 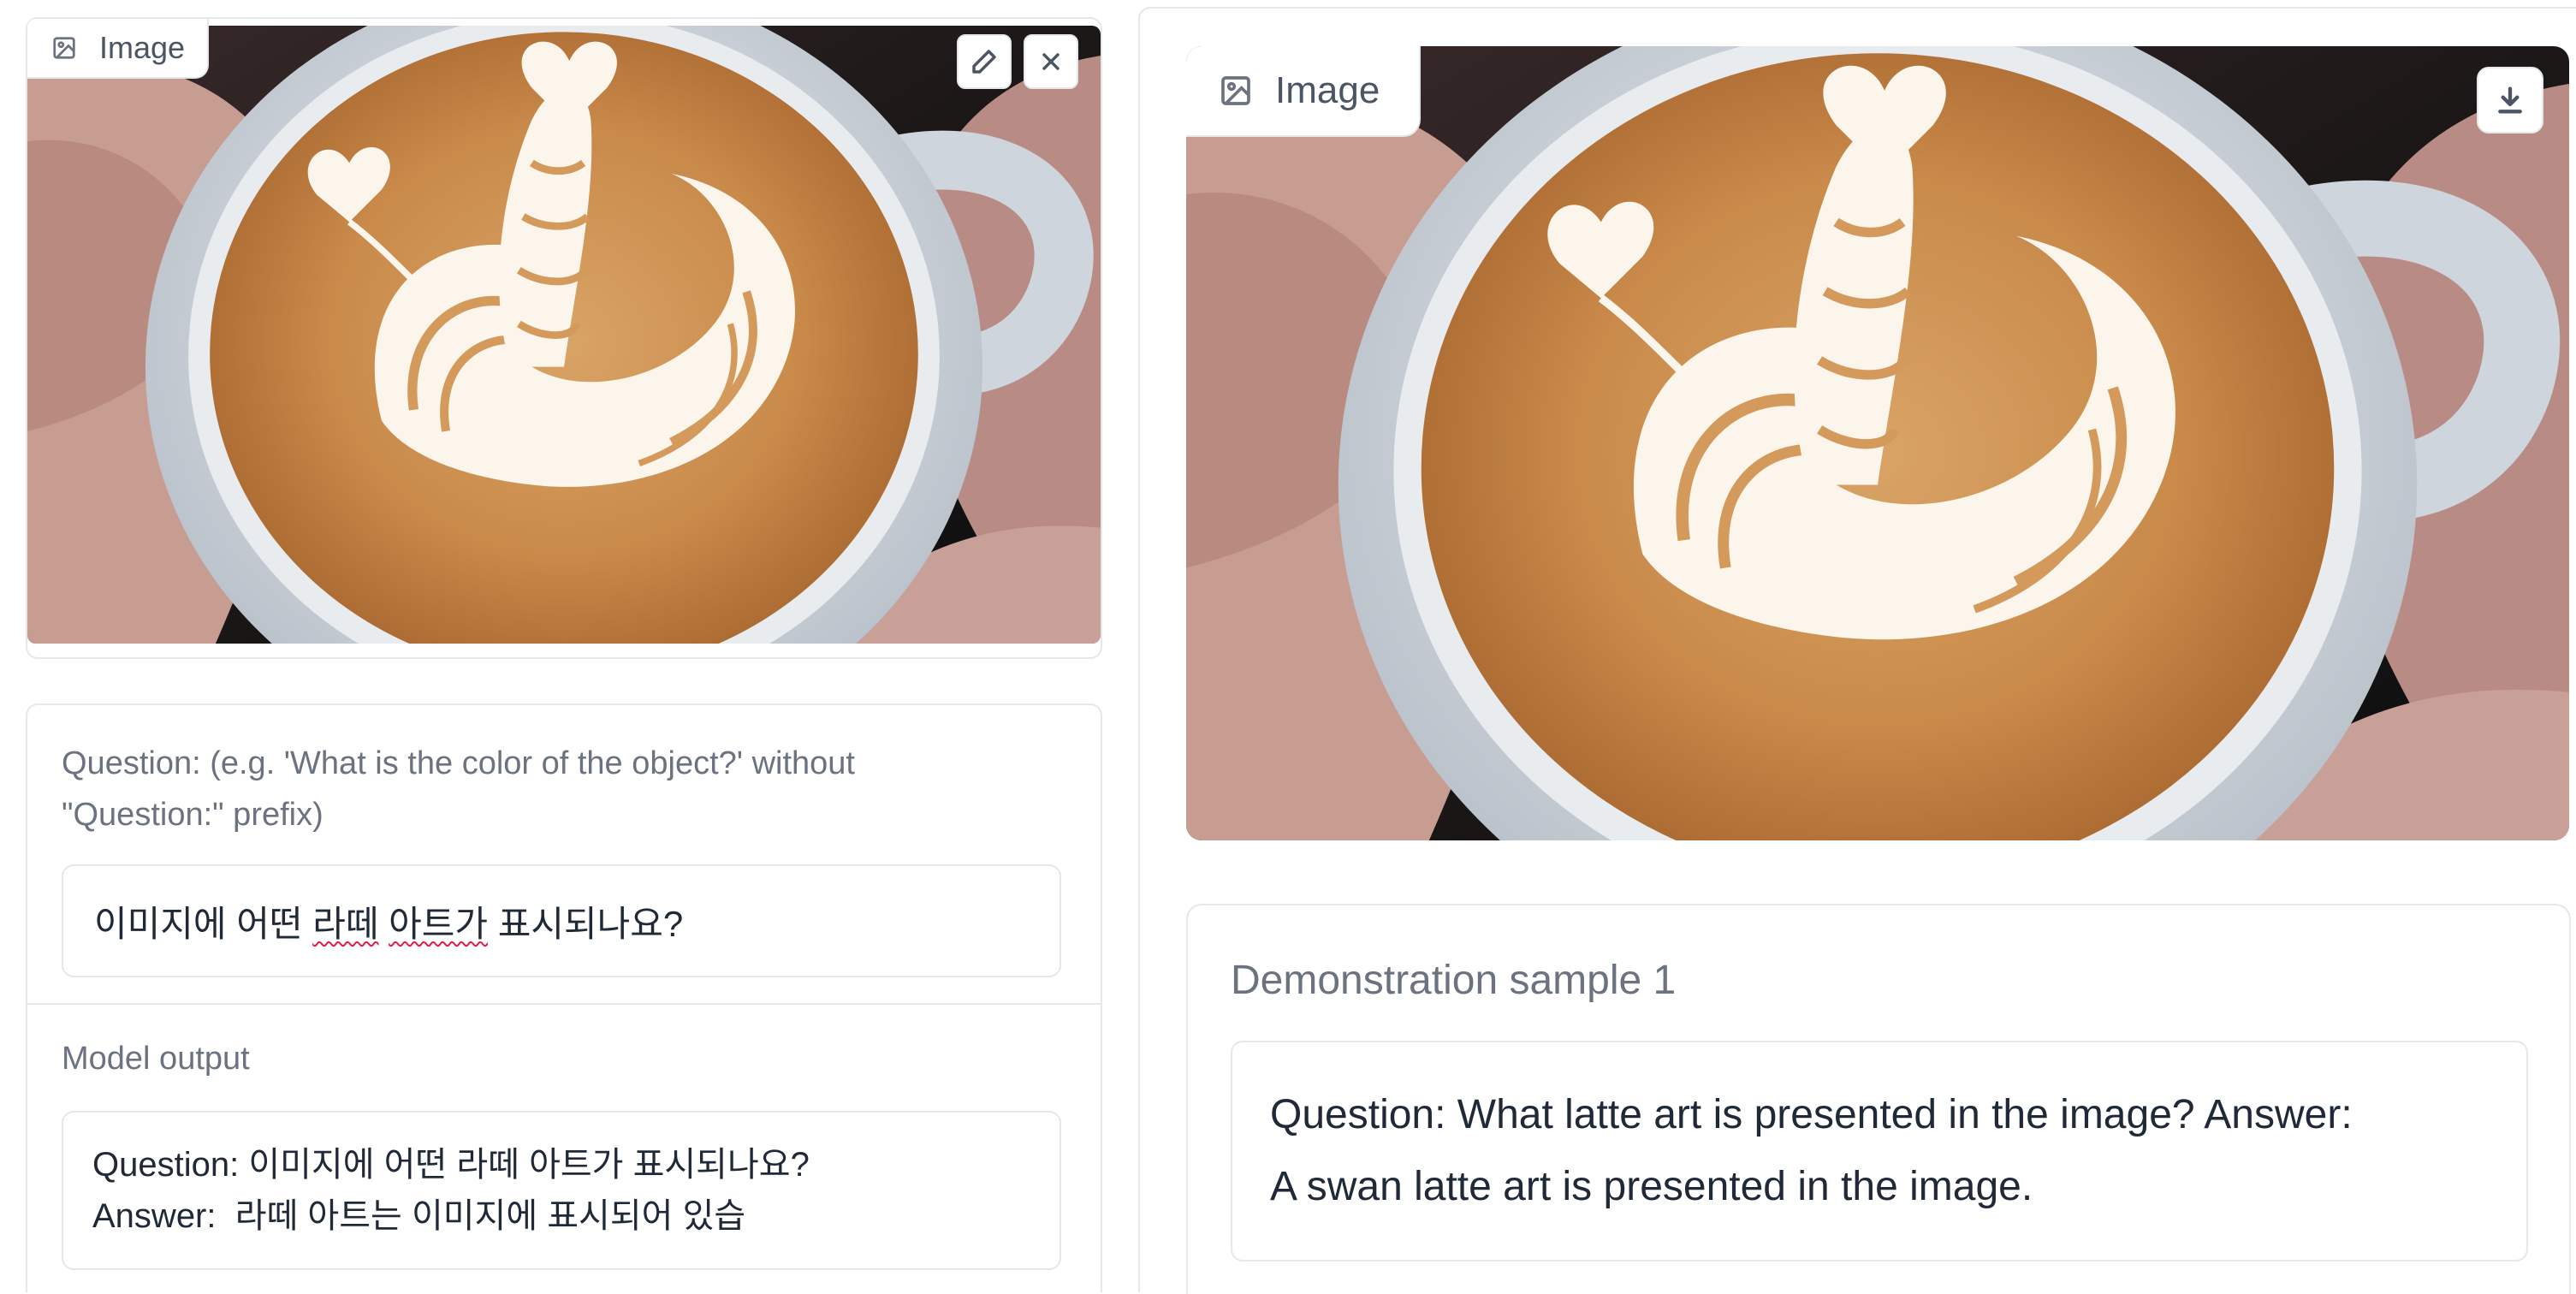 I want to click on output-image-label: Image, so click(x=1303, y=91).